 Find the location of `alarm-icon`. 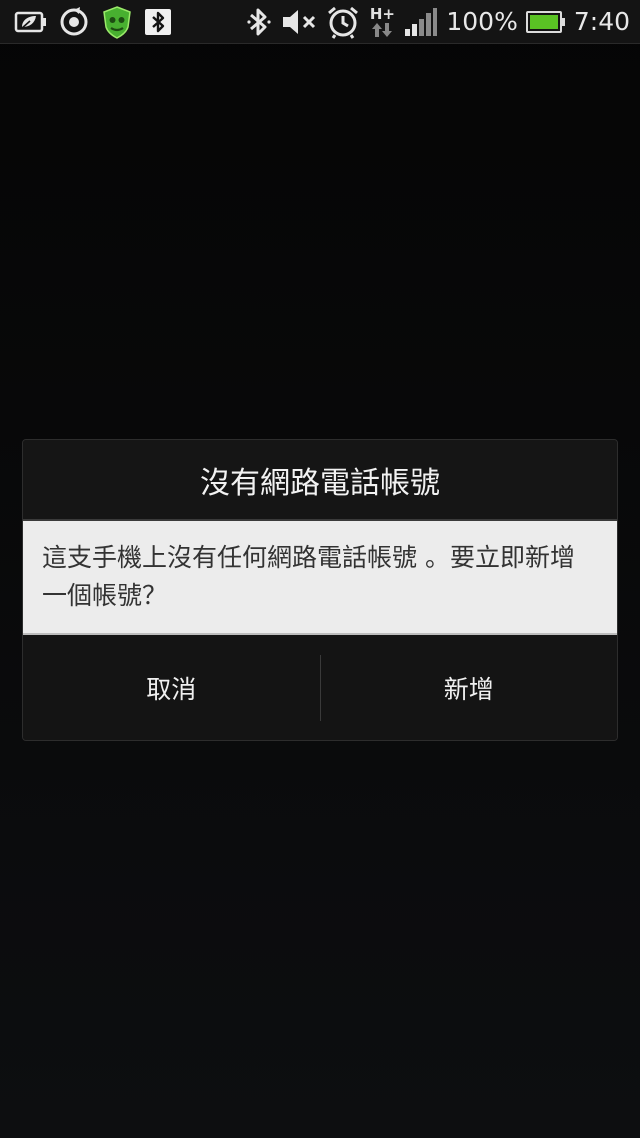

alarm-icon is located at coordinates (343, 22).